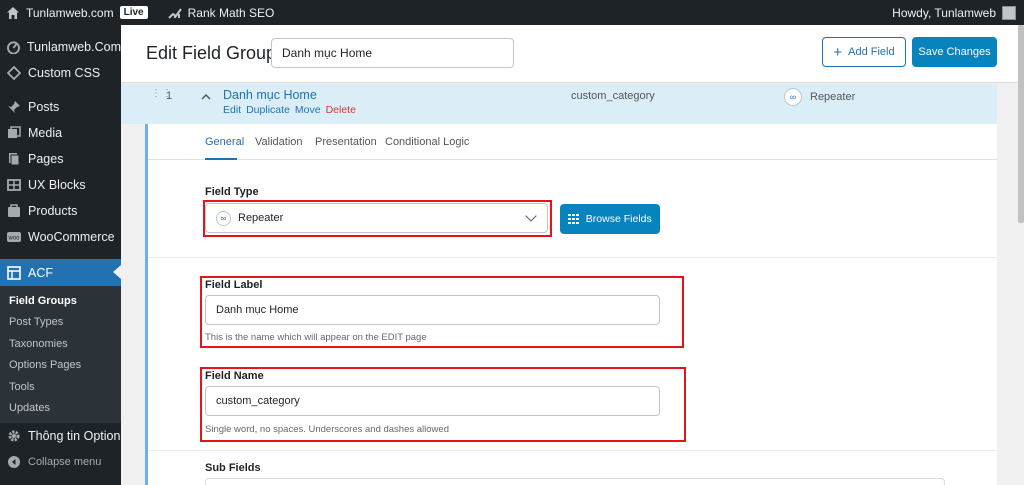  What do you see at coordinates (944, 12) in the screenshot?
I see `greeting: Howdy, Tunlamweb` at bounding box center [944, 12].